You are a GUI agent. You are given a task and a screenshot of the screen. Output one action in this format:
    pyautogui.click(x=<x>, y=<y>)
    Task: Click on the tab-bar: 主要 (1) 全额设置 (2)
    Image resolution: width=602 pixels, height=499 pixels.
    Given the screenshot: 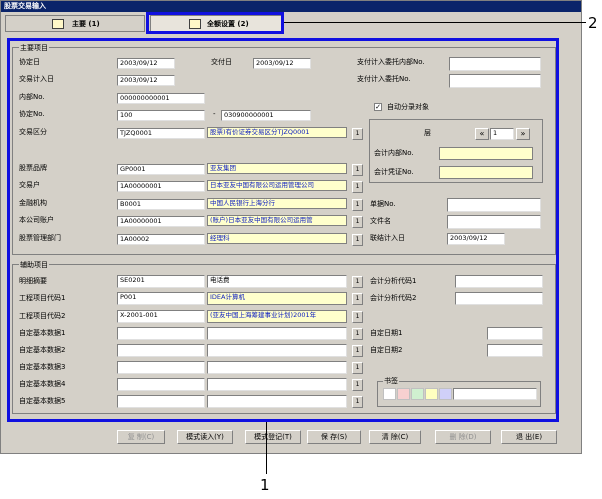 What is the action you would take?
    pyautogui.click(x=291, y=23)
    